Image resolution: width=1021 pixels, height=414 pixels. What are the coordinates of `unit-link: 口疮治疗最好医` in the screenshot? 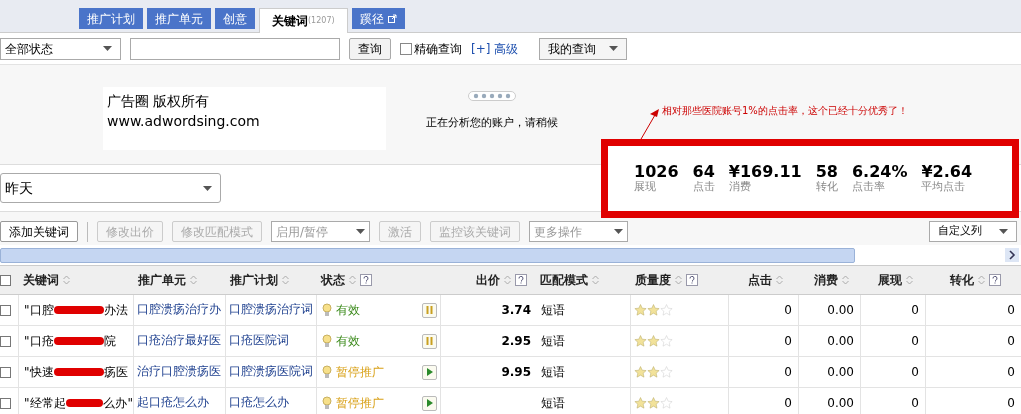 It's located at (179, 341).